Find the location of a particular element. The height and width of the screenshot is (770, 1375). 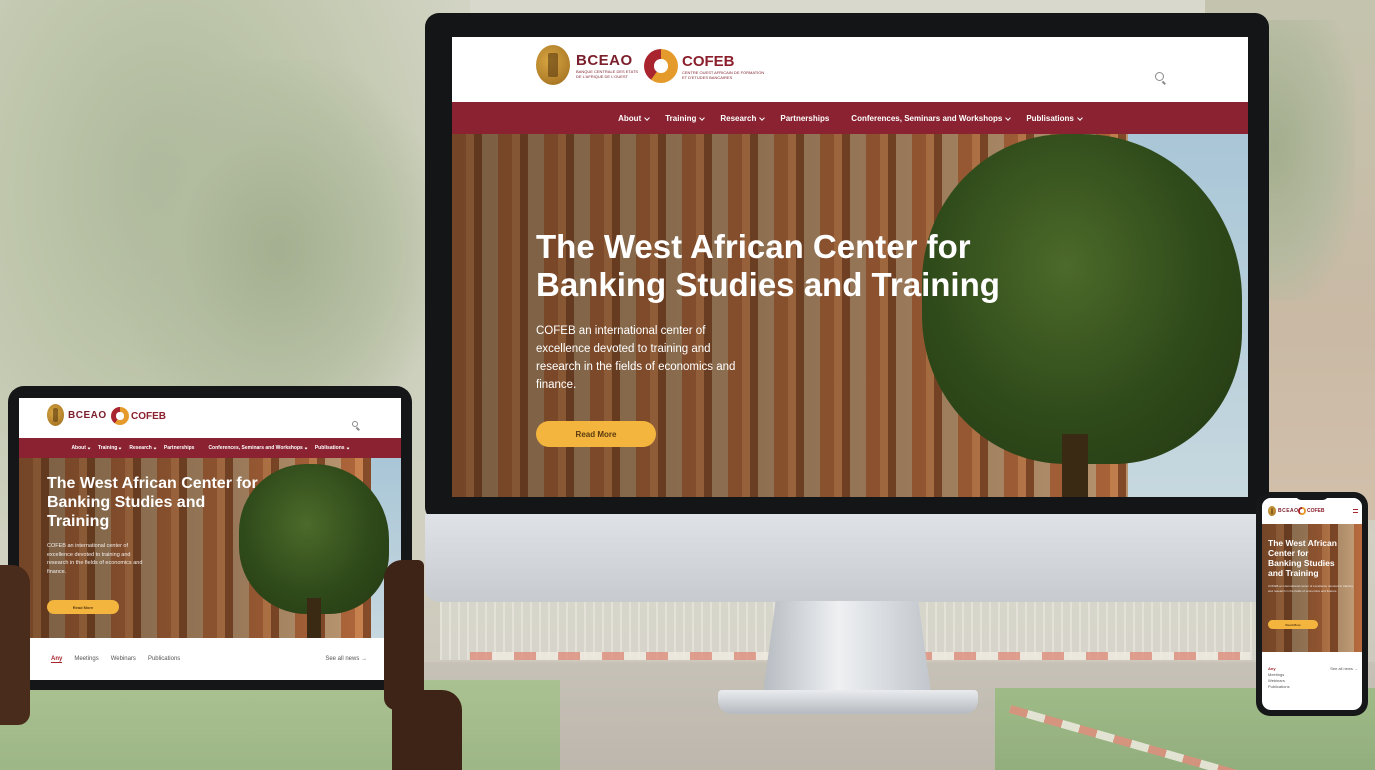

cofeb-subtitle: ET D'ETUDES BANCAIRES is located at coordinates (707, 77).